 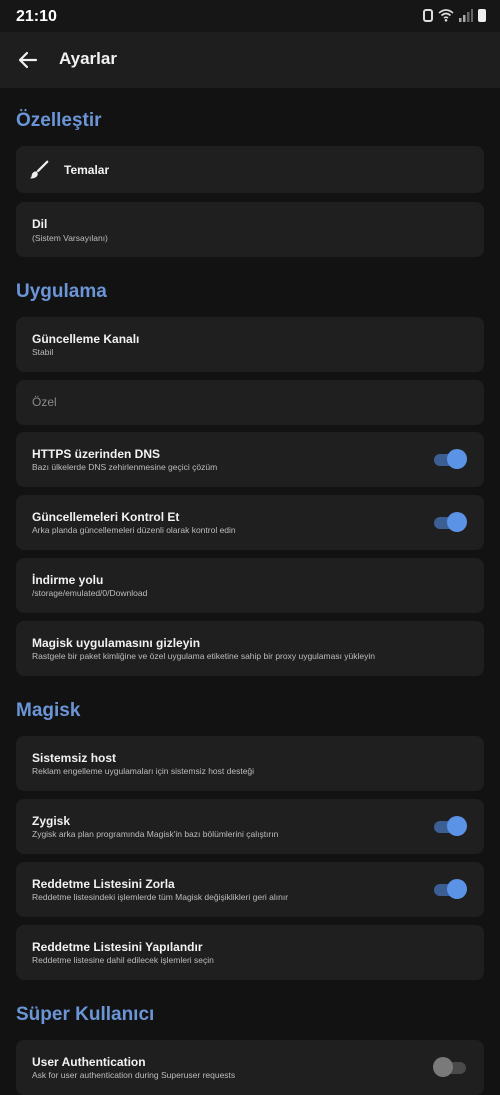 What do you see at coordinates (90, 593) in the screenshot?
I see `download-path-value: /storage/emulated/0/Download` at bounding box center [90, 593].